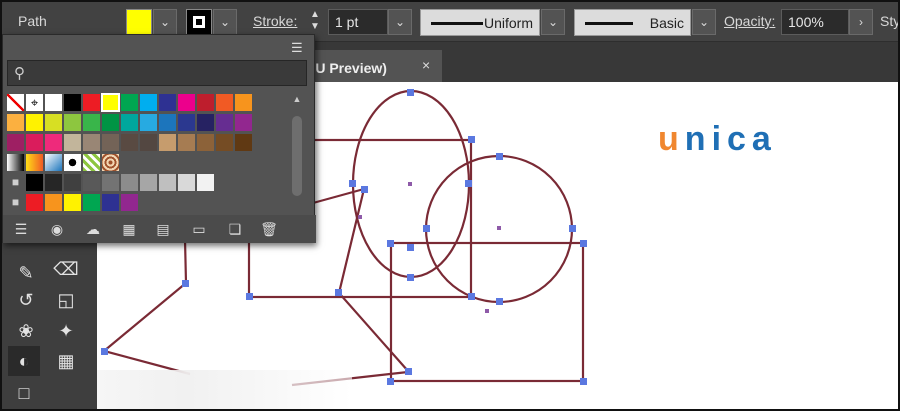 The image size is (900, 411). Describe the element at coordinates (297, 99) in the screenshot. I see `scroll-up-icon: ▲` at that location.